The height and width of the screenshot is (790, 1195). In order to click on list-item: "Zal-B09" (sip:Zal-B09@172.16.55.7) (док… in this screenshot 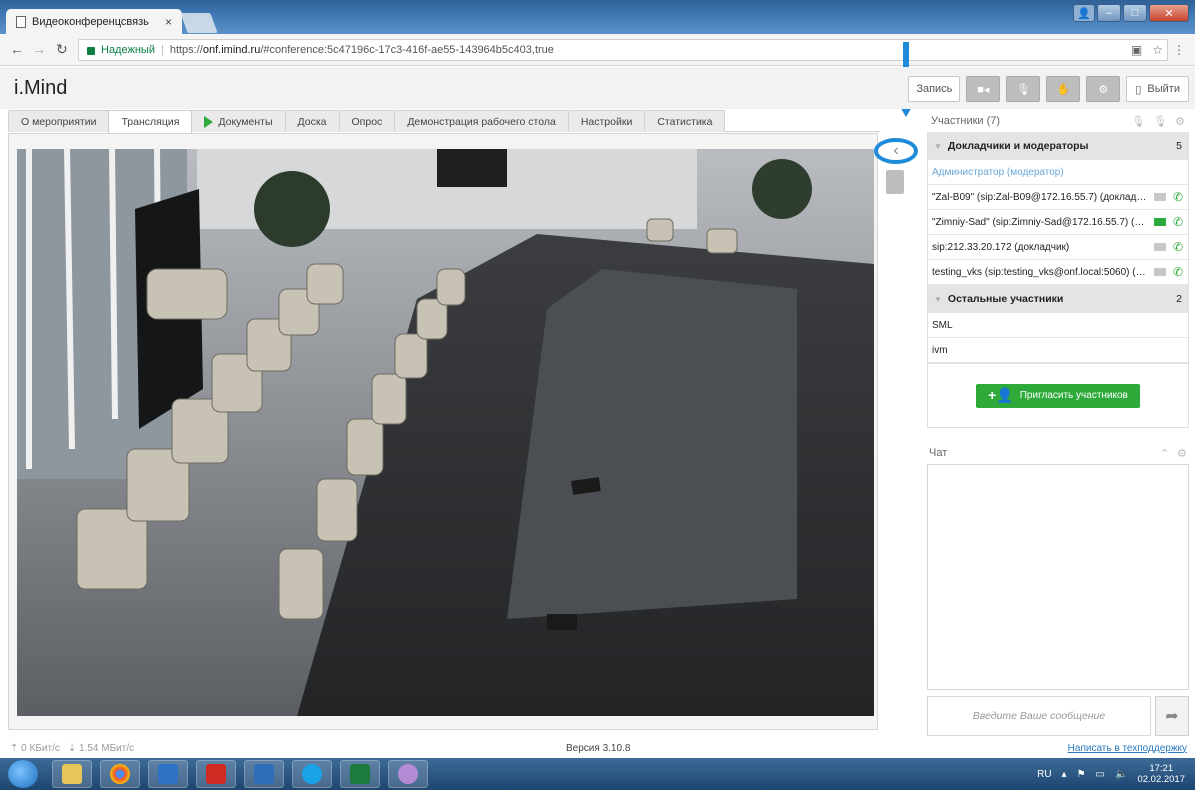, I will do `click(1058, 197)`.